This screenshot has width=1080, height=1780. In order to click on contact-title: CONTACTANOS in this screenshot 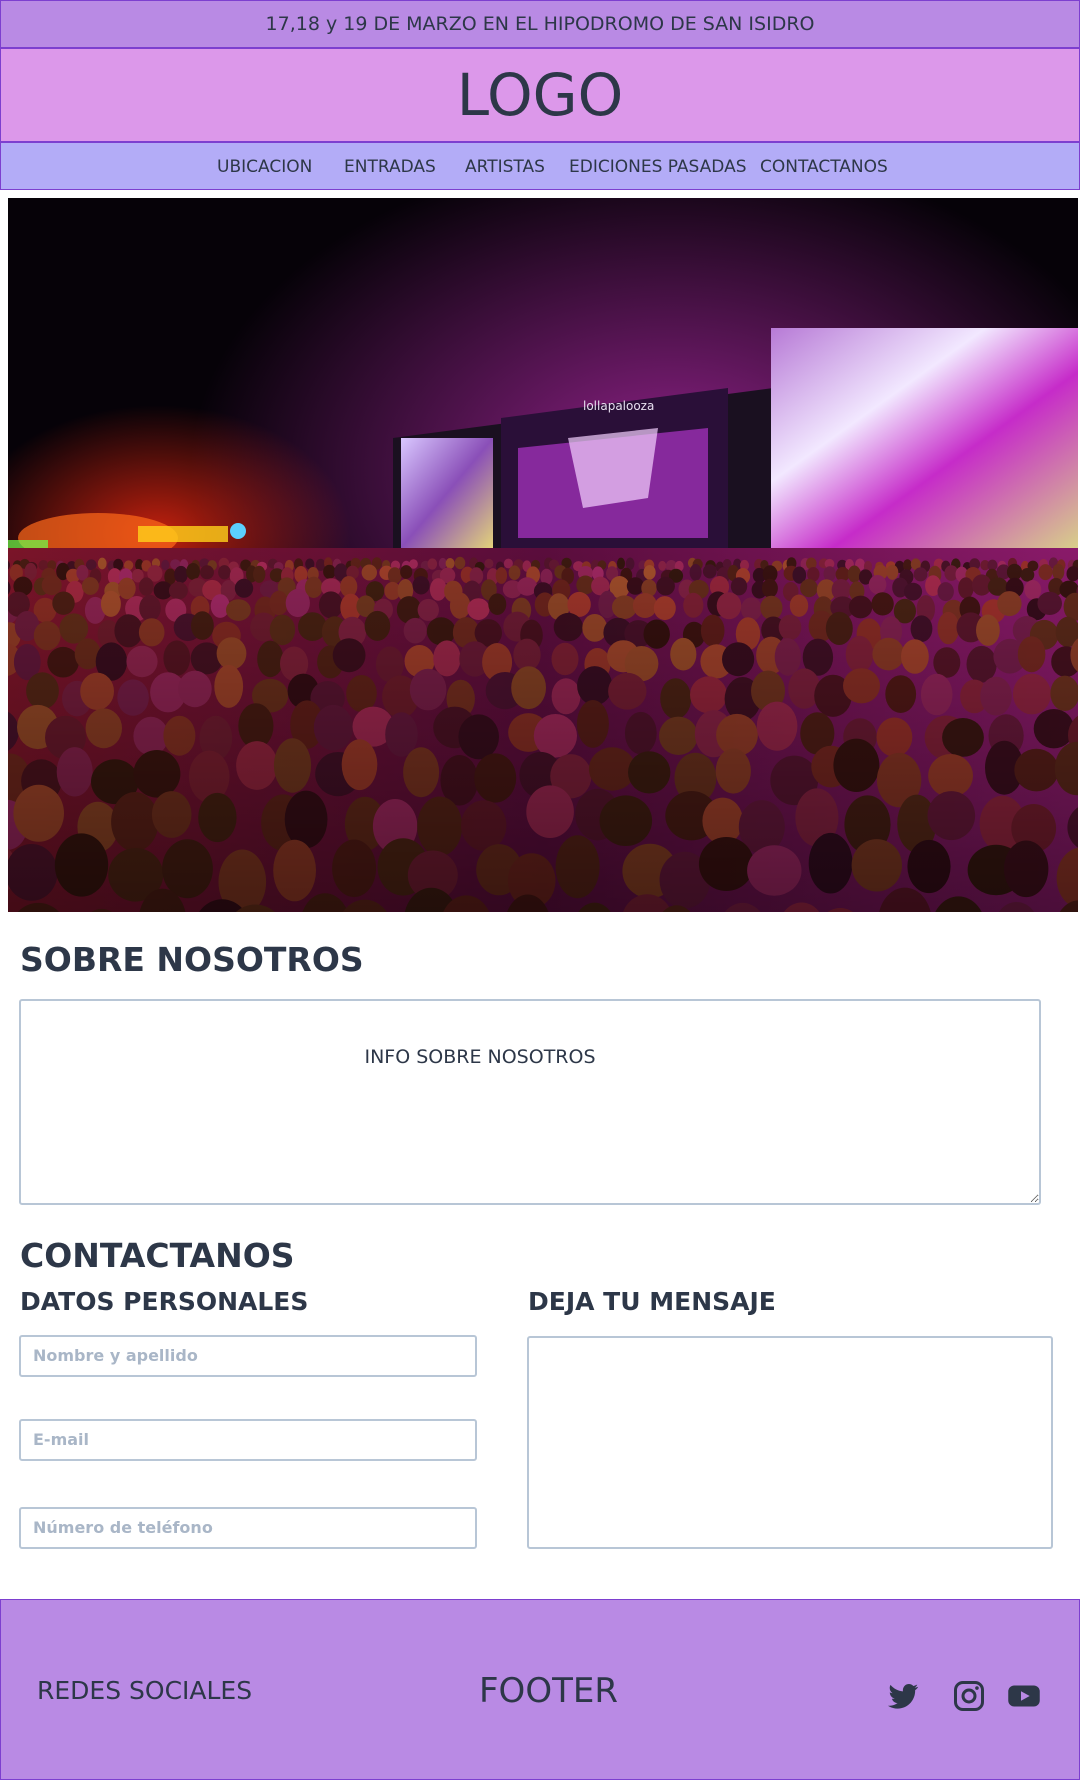, I will do `click(157, 1255)`.